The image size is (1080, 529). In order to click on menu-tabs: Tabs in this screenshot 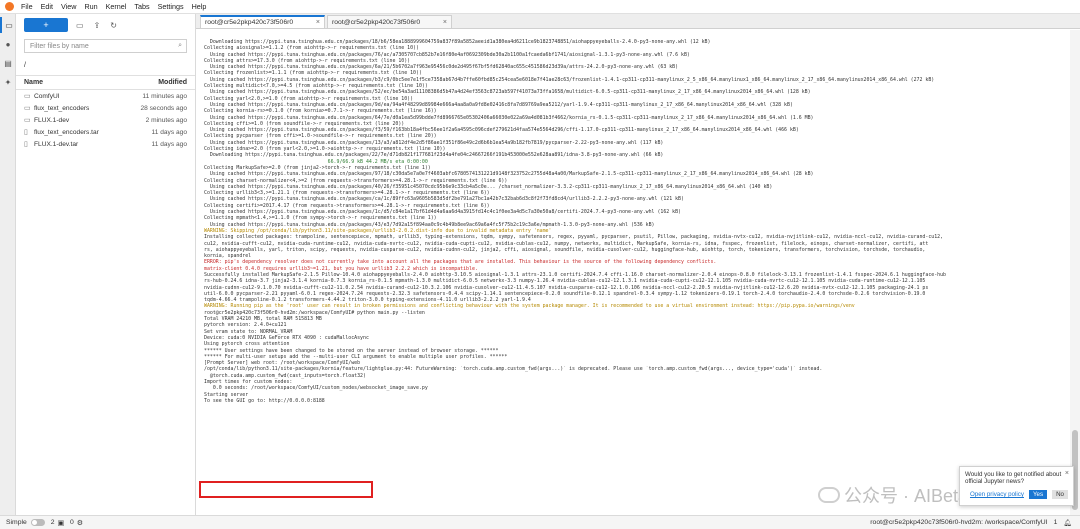, I will do `click(141, 6)`.